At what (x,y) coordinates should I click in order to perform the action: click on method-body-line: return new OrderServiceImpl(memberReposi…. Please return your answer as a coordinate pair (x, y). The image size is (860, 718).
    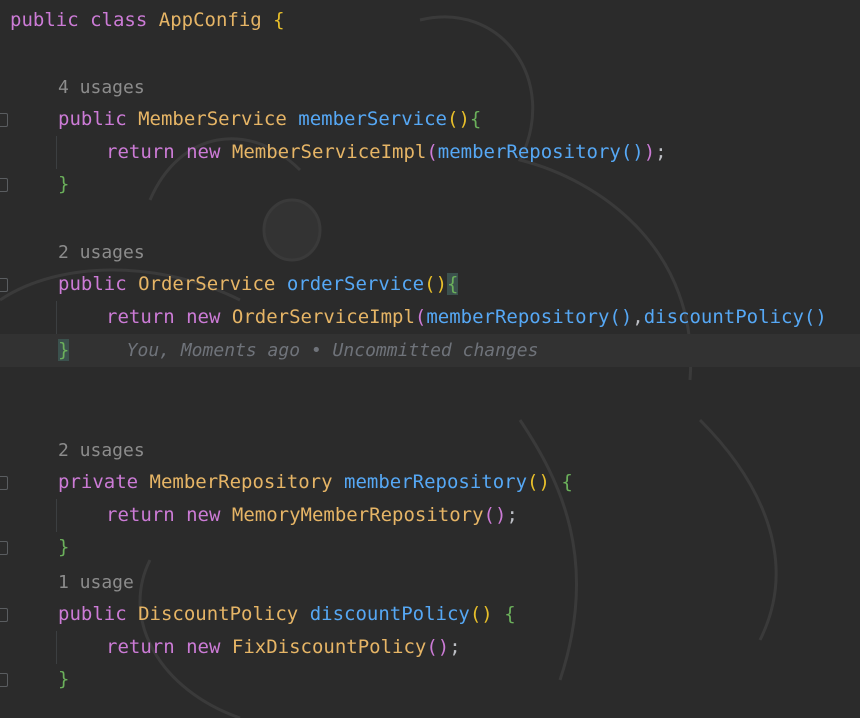
    Looking at the image, I should click on (430, 317).